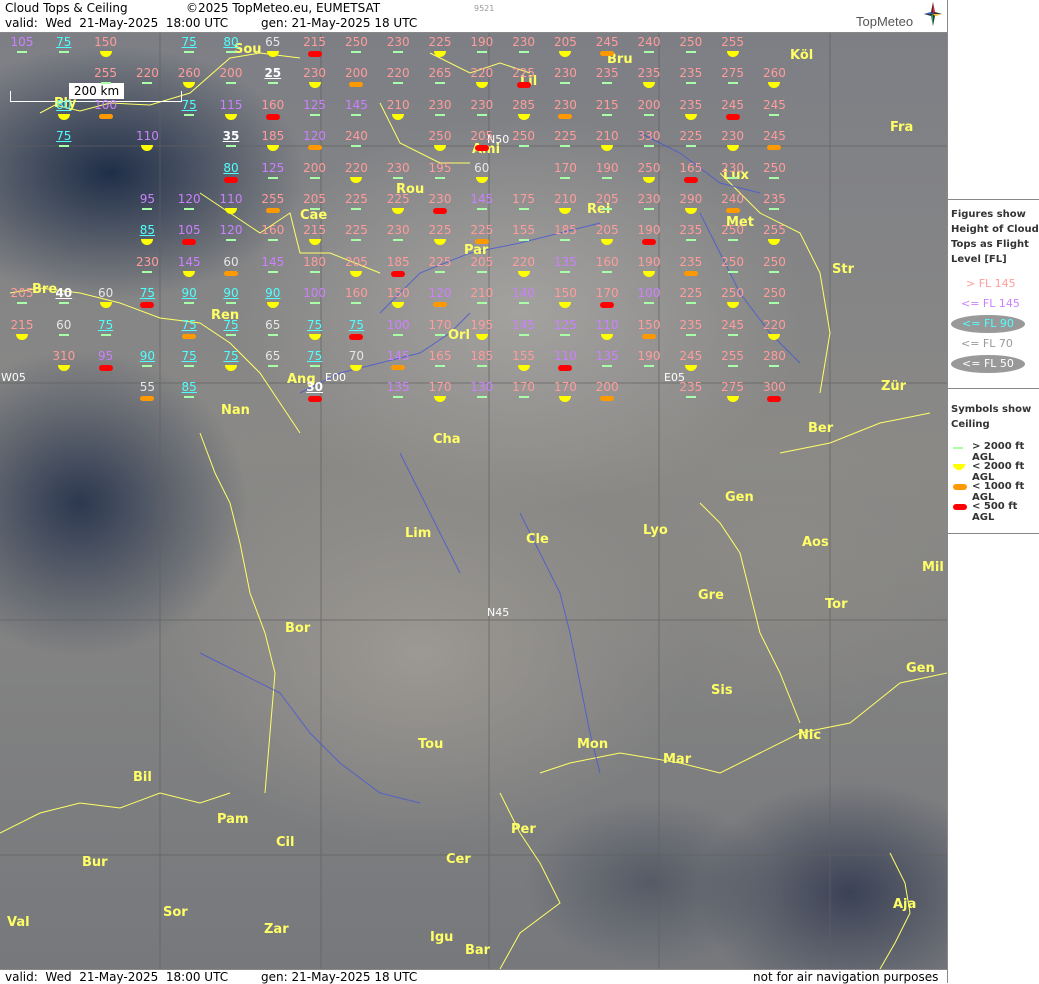 The image size is (1039, 984). What do you see at coordinates (774, 356) in the screenshot?
I see `flight-level-value: 280` at bounding box center [774, 356].